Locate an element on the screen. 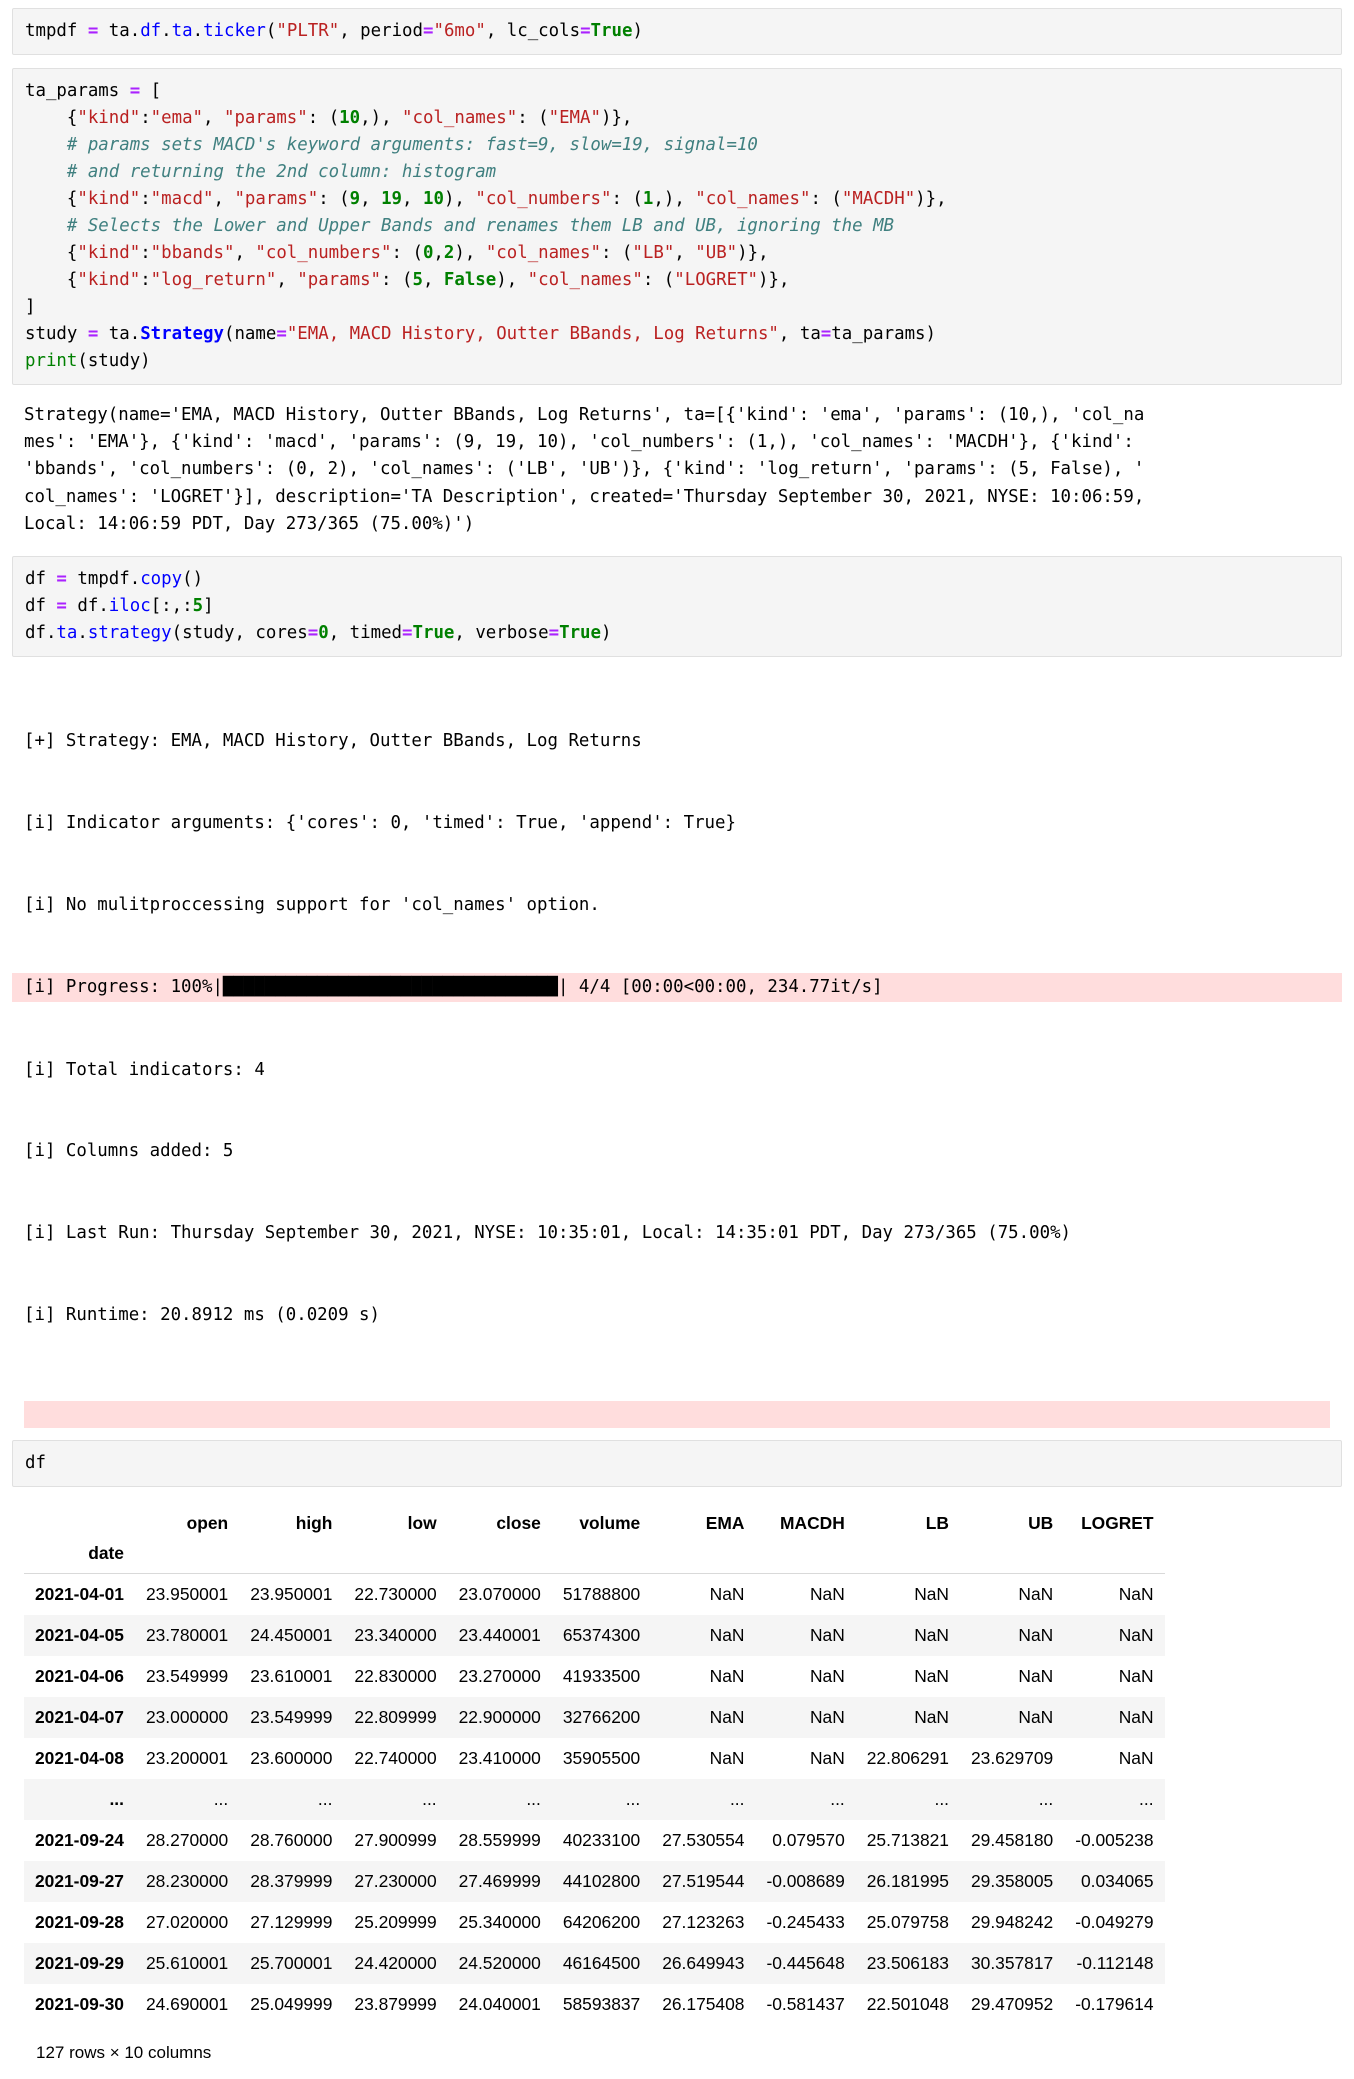 This screenshot has height=2079, width=1354. dataframe-index-name-spacer is located at coordinates (187, 1558).